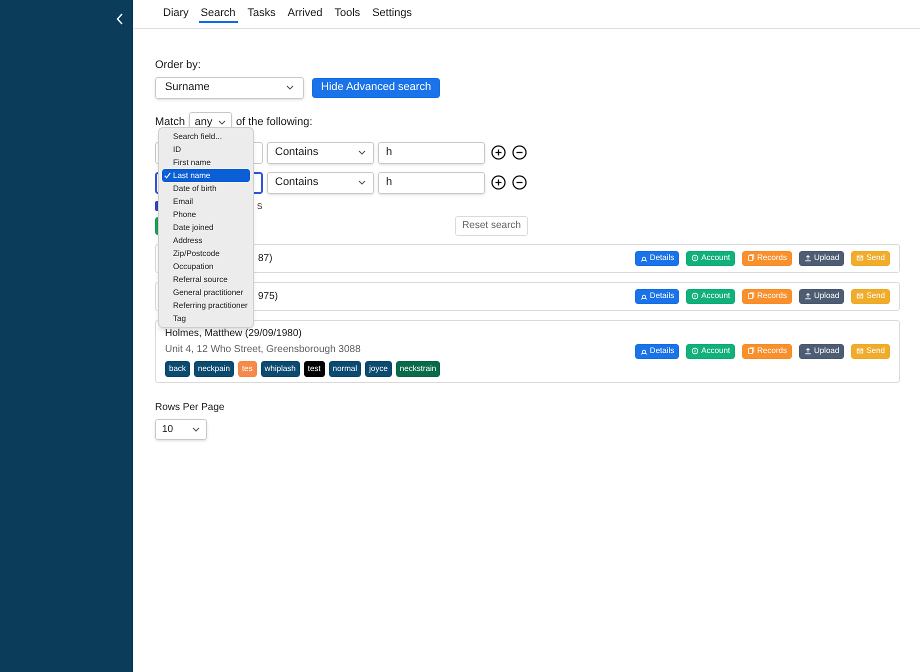 The width and height of the screenshot is (920, 672). I want to click on patient-name: 87), so click(265, 259).